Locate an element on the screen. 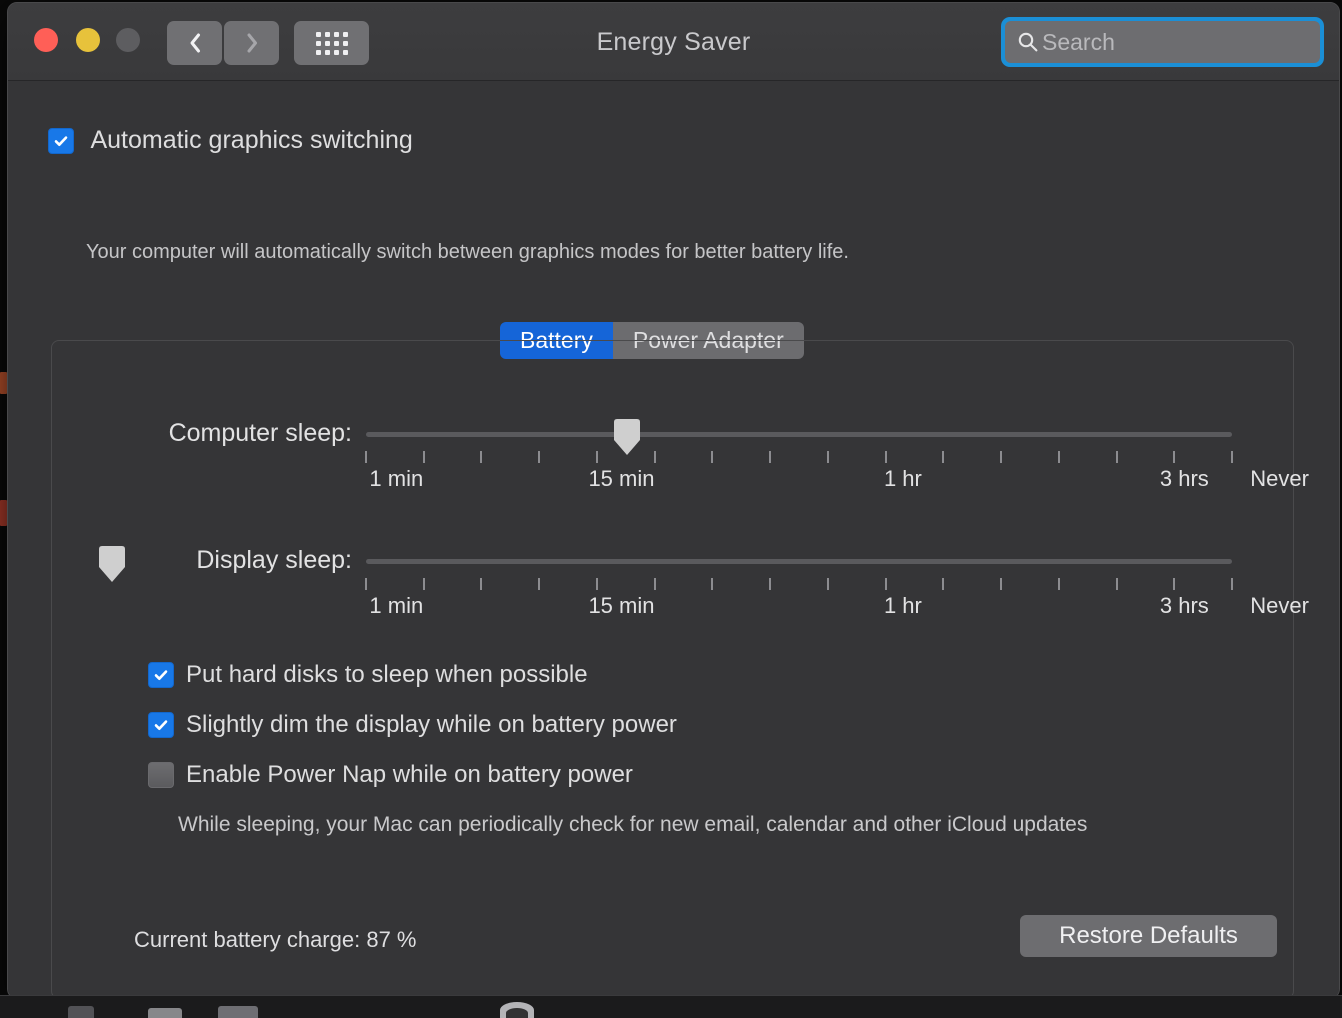 This screenshot has width=1342, height=1018. restore-defaults-button: Restore Defaults is located at coordinates (1148, 936).